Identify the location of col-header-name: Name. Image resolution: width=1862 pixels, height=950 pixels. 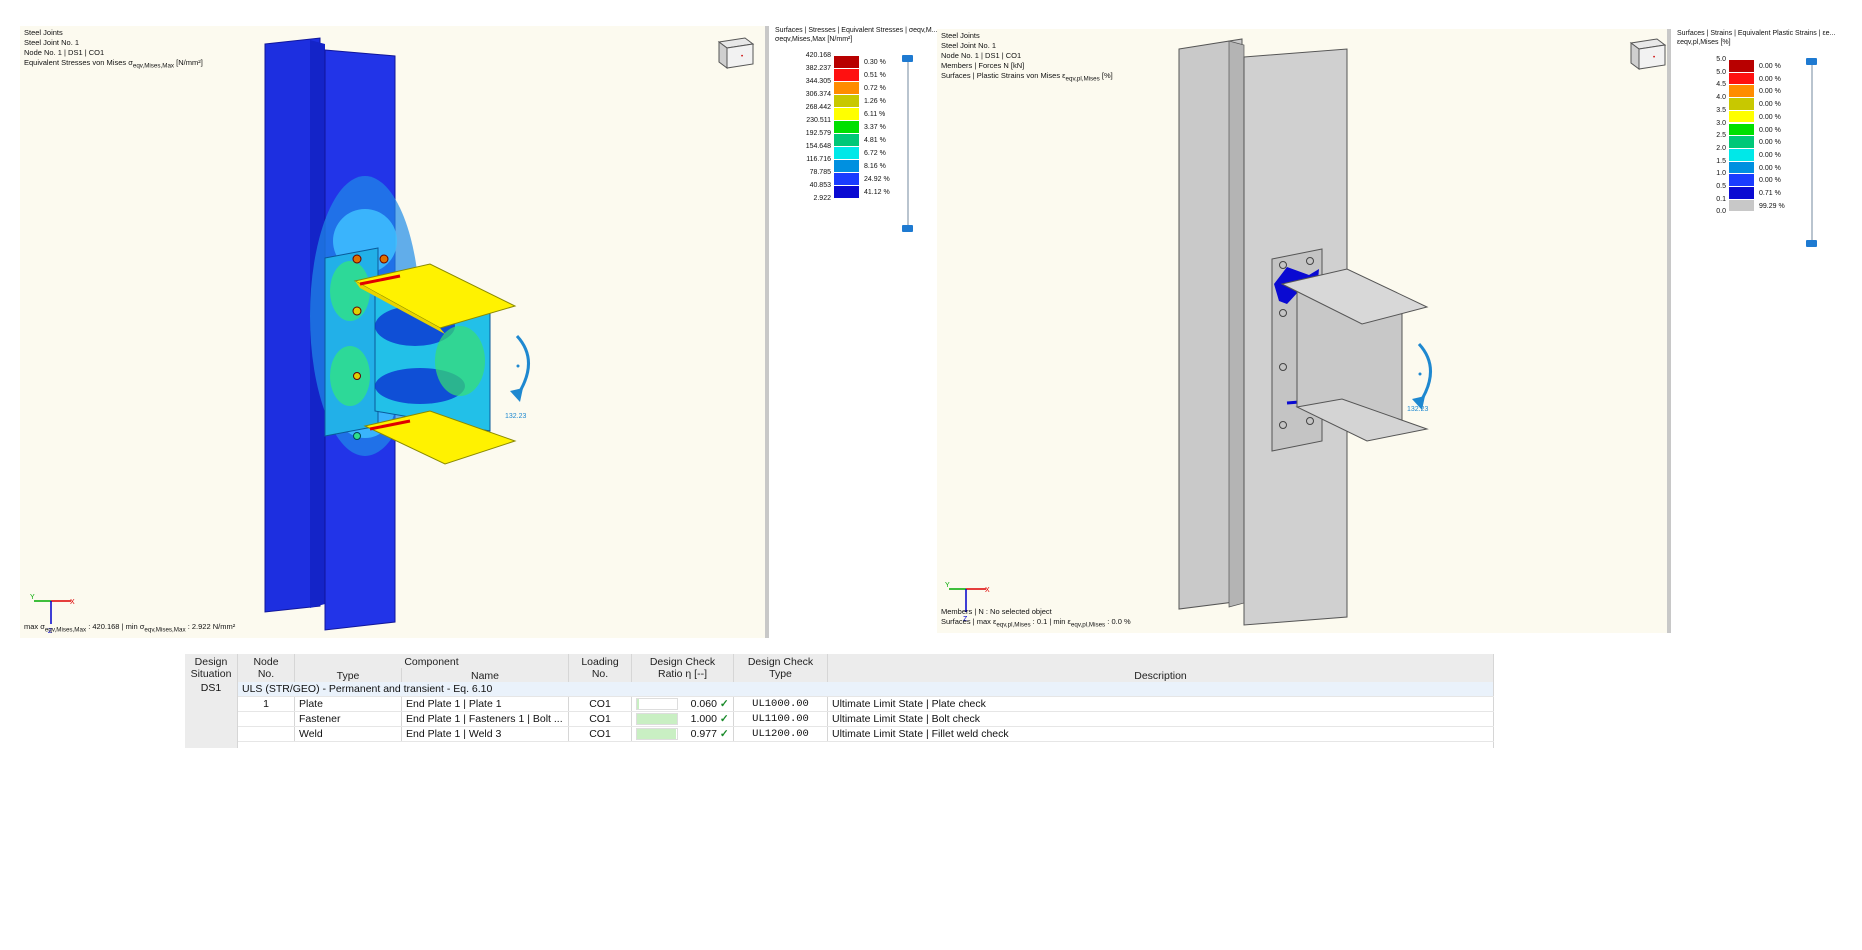
(485, 675).